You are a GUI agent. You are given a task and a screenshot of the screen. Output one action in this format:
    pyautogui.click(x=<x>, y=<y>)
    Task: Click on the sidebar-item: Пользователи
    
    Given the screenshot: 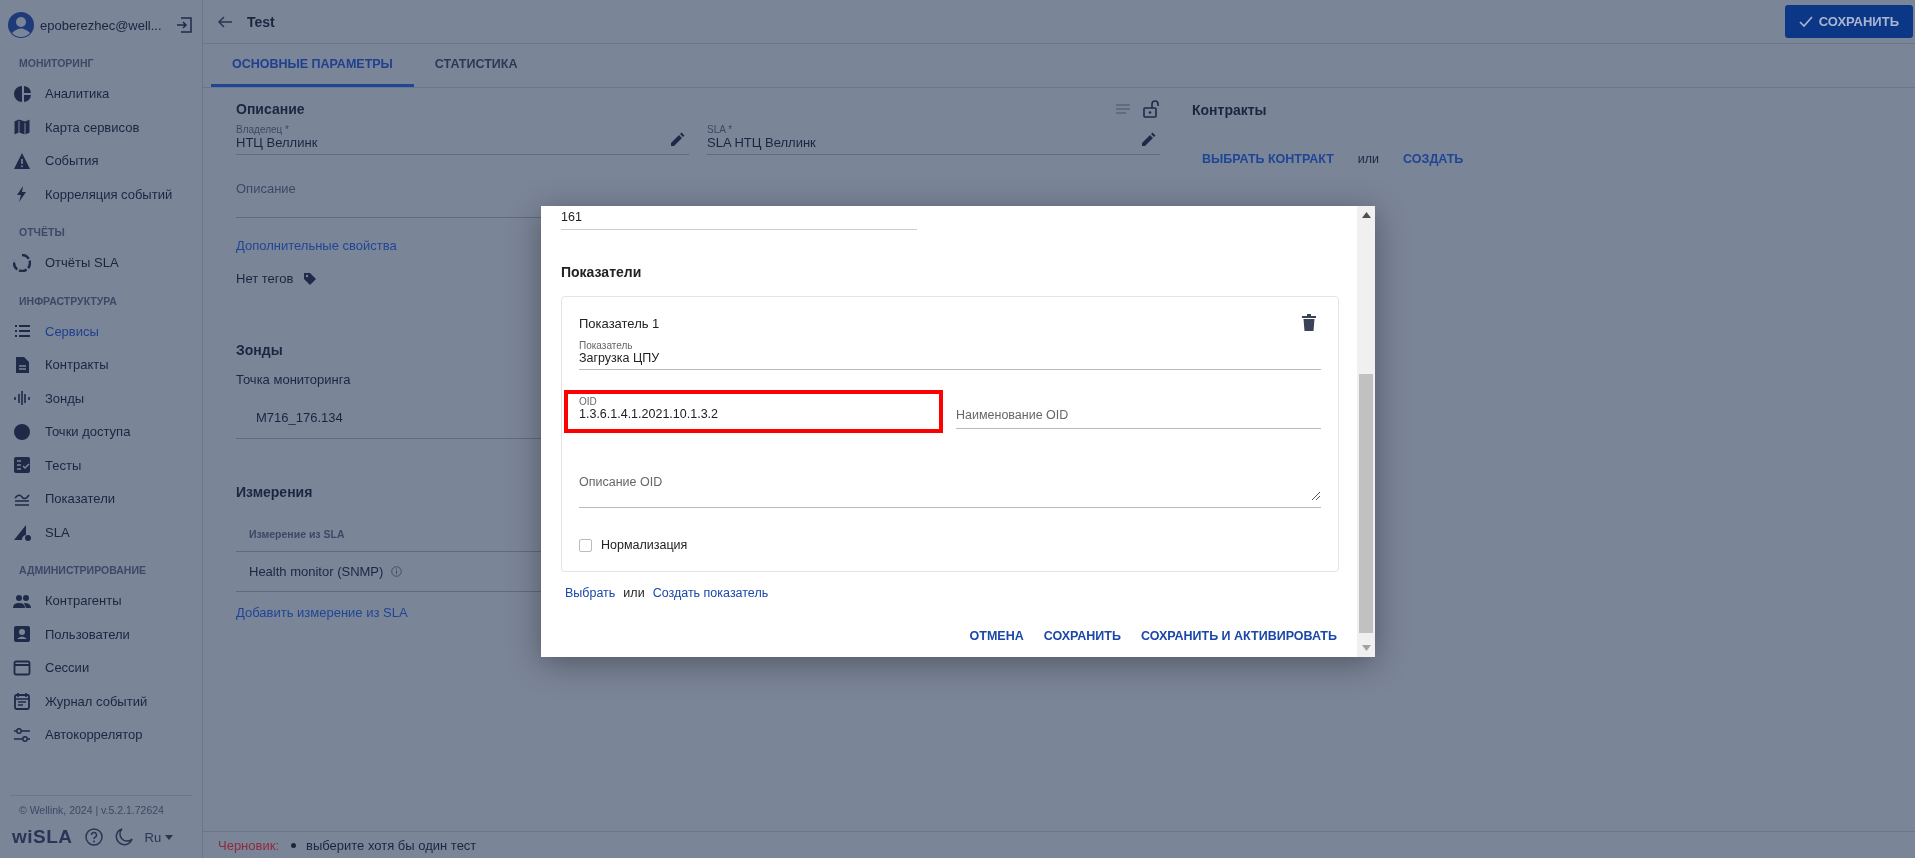 What is the action you would take?
    pyautogui.click(x=101, y=634)
    